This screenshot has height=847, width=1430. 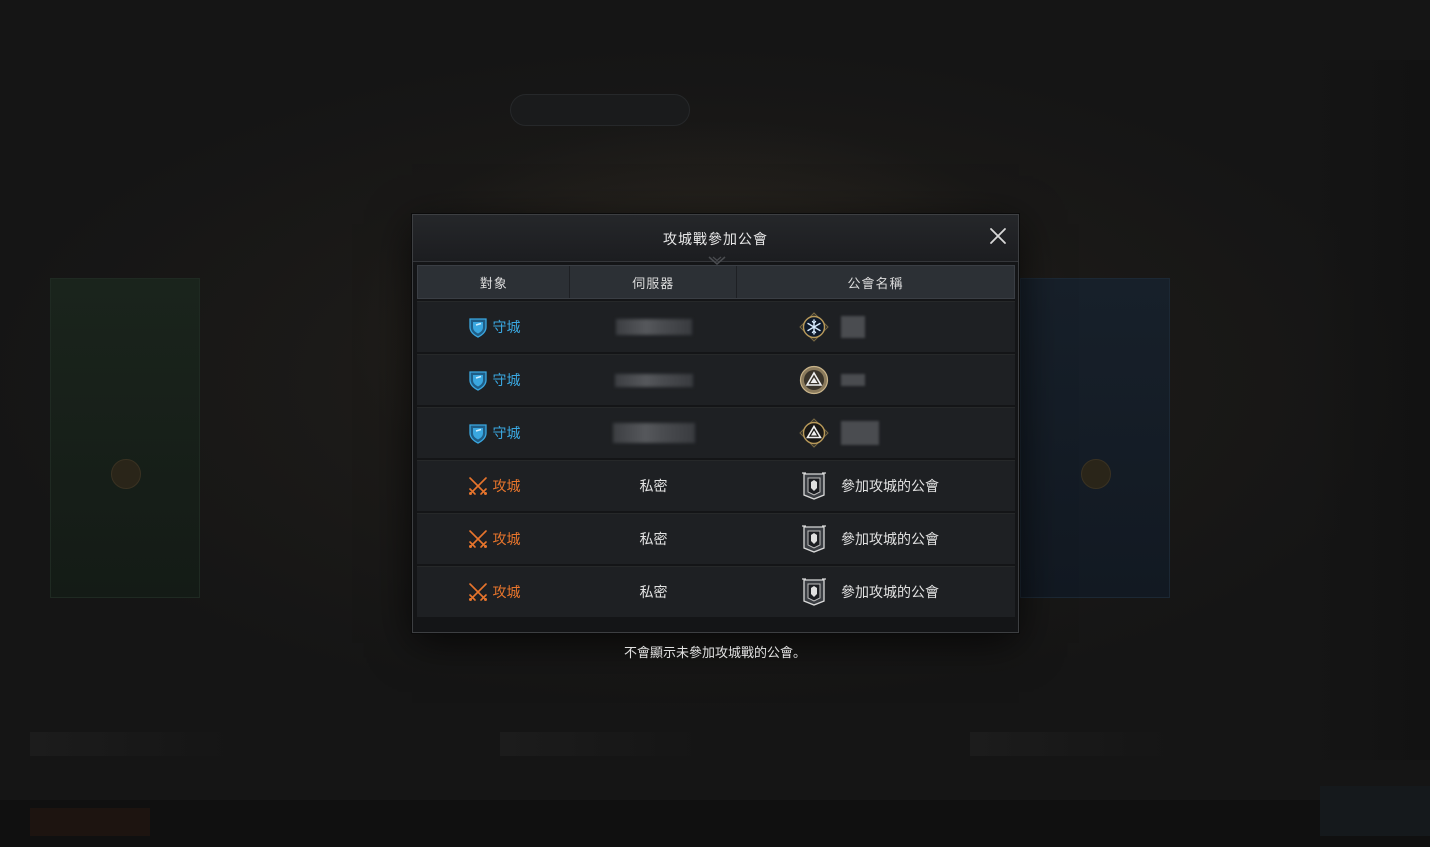 I want to click on background-banner-left, so click(x=125, y=438).